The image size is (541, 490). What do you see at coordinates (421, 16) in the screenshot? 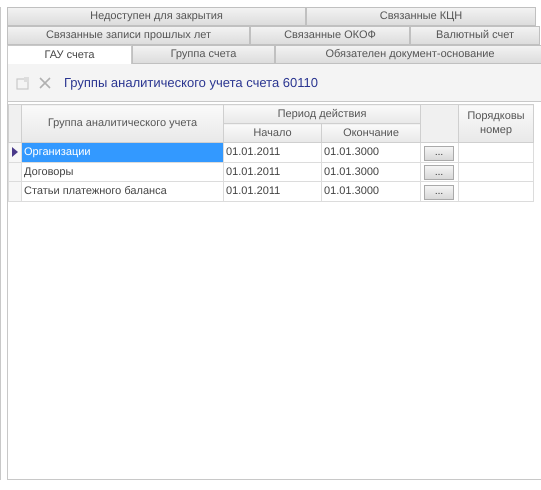
I see `tab: Связанные КЦН` at bounding box center [421, 16].